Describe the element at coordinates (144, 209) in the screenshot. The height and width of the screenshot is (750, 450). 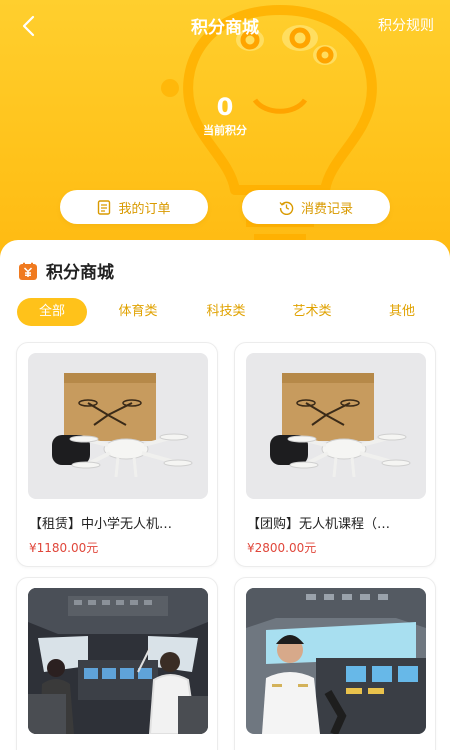
I see `my-orders-label: 我的订单` at that location.